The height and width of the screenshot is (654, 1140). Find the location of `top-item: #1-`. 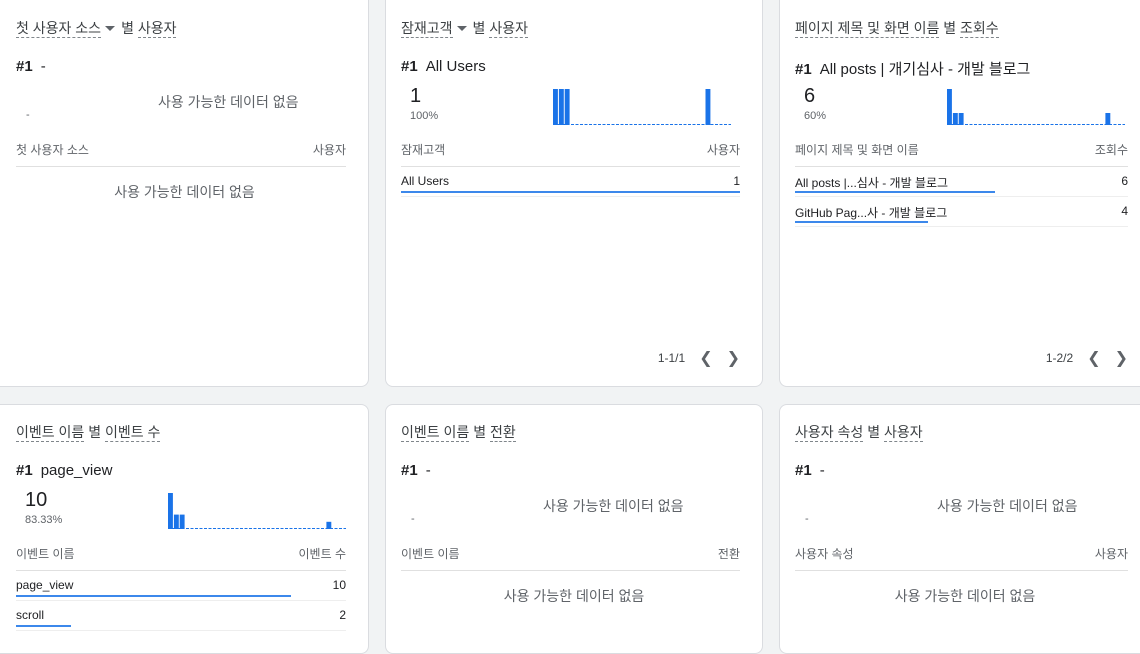

top-item: #1- is located at coordinates (416, 470).